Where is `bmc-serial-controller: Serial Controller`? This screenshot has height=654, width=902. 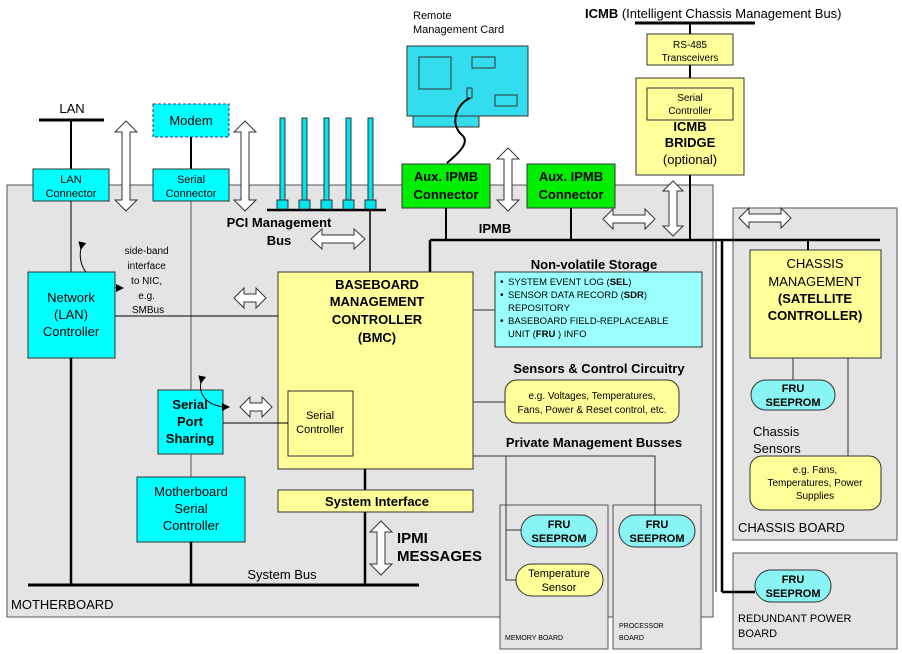 bmc-serial-controller: Serial Controller is located at coordinates (320, 423).